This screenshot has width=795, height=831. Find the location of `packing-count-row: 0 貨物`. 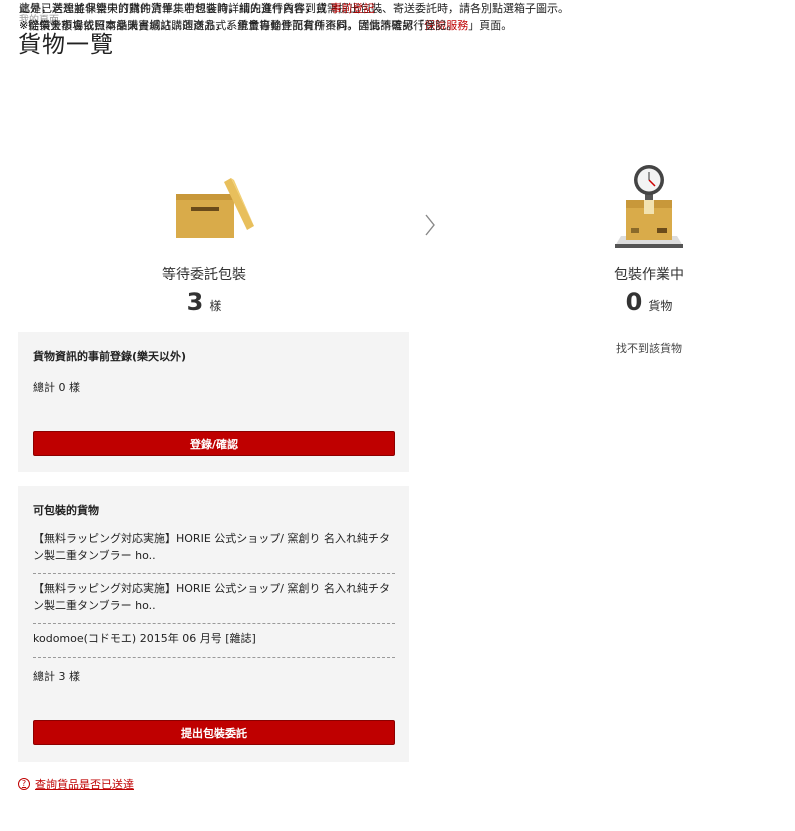

packing-count-row: 0 貨物 is located at coordinates (649, 302).